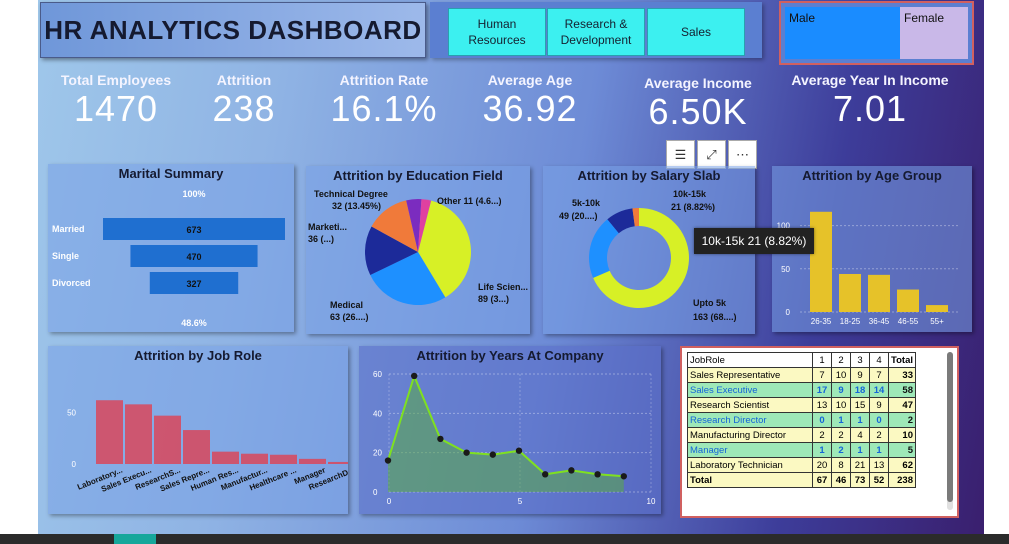 The height and width of the screenshot is (544, 1009). I want to click on donut-value-label: 49 (20....), so click(578, 216).